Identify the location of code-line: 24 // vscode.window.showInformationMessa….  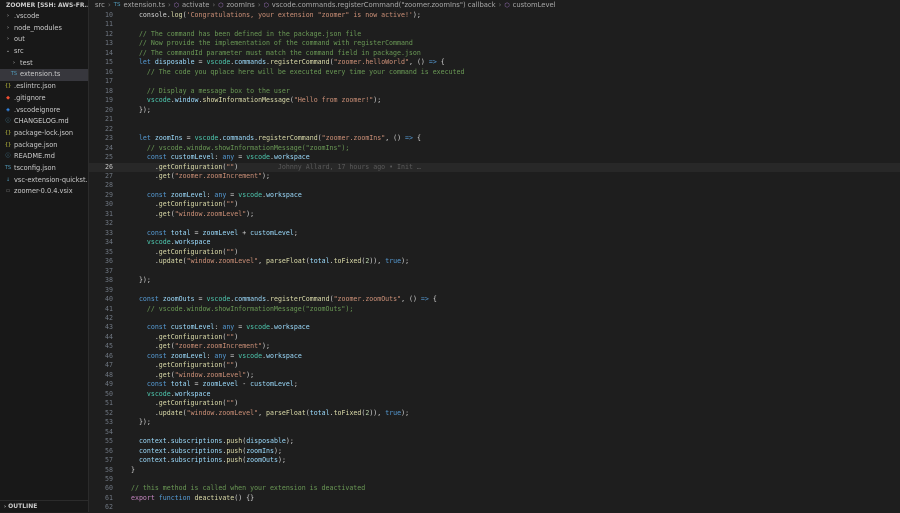
(494, 148).